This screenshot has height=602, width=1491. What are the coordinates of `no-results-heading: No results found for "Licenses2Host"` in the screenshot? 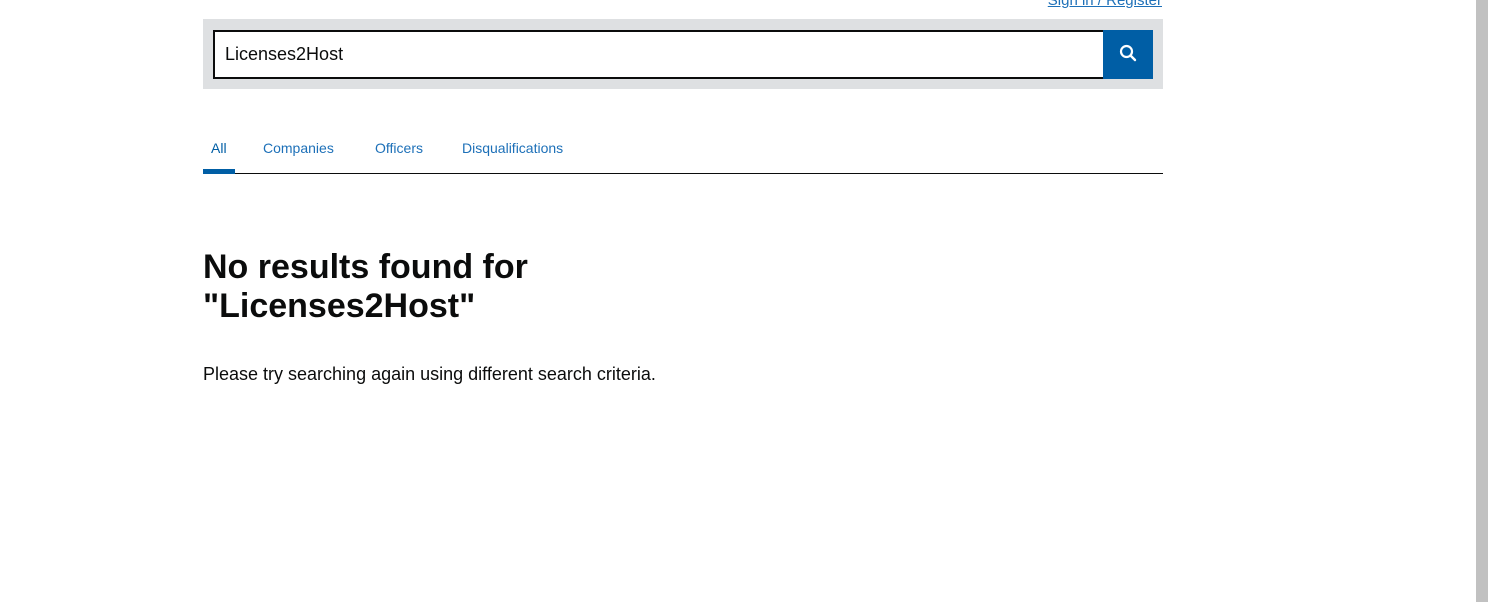 It's located at (403, 287).